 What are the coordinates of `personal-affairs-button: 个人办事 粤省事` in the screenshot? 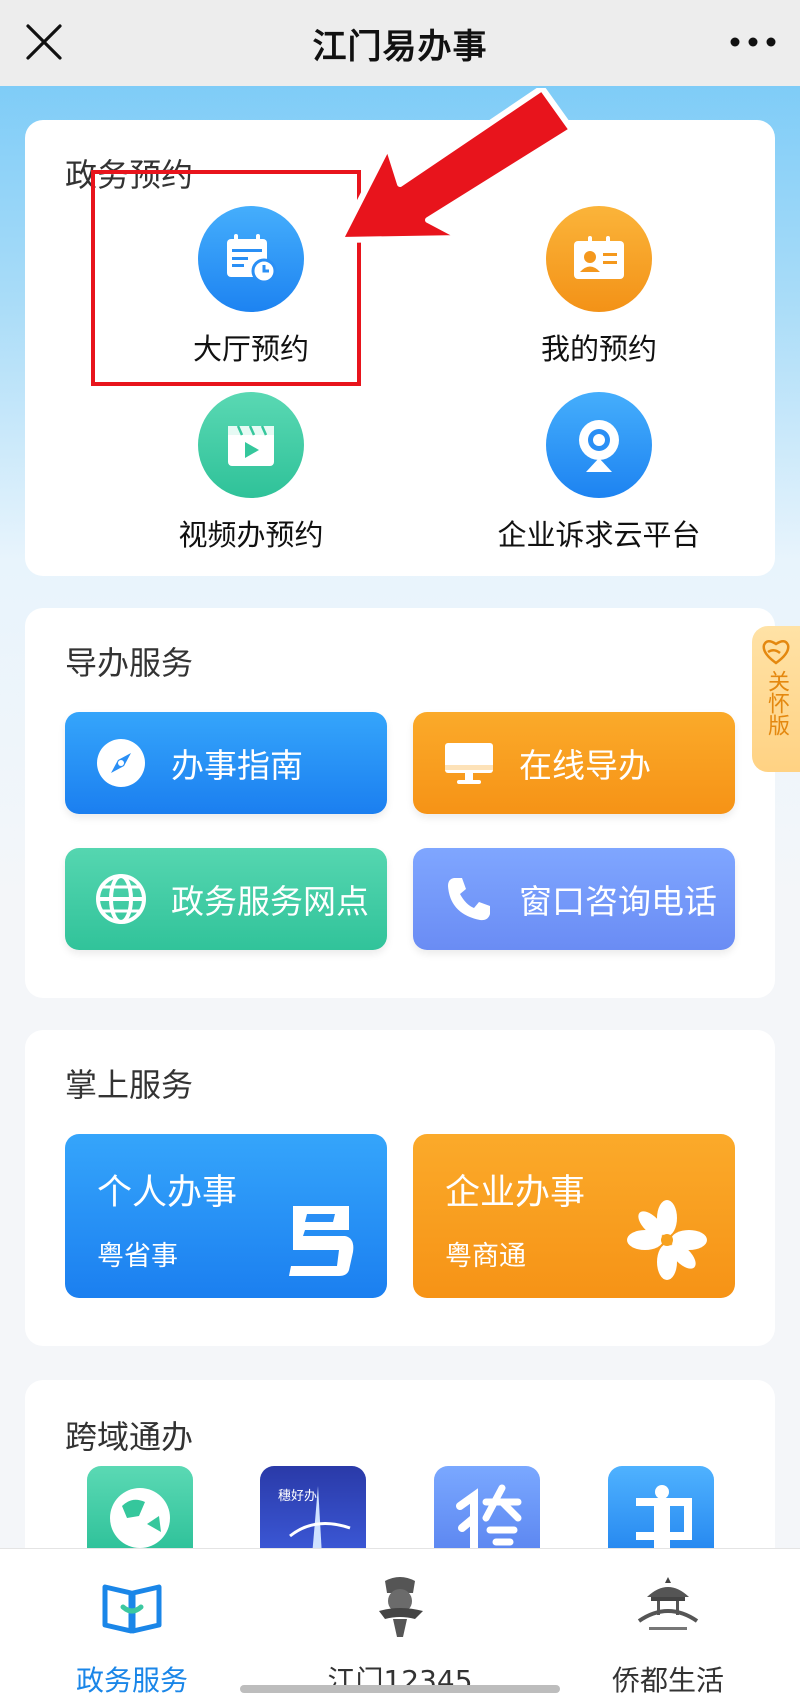 It's located at (226, 1216).